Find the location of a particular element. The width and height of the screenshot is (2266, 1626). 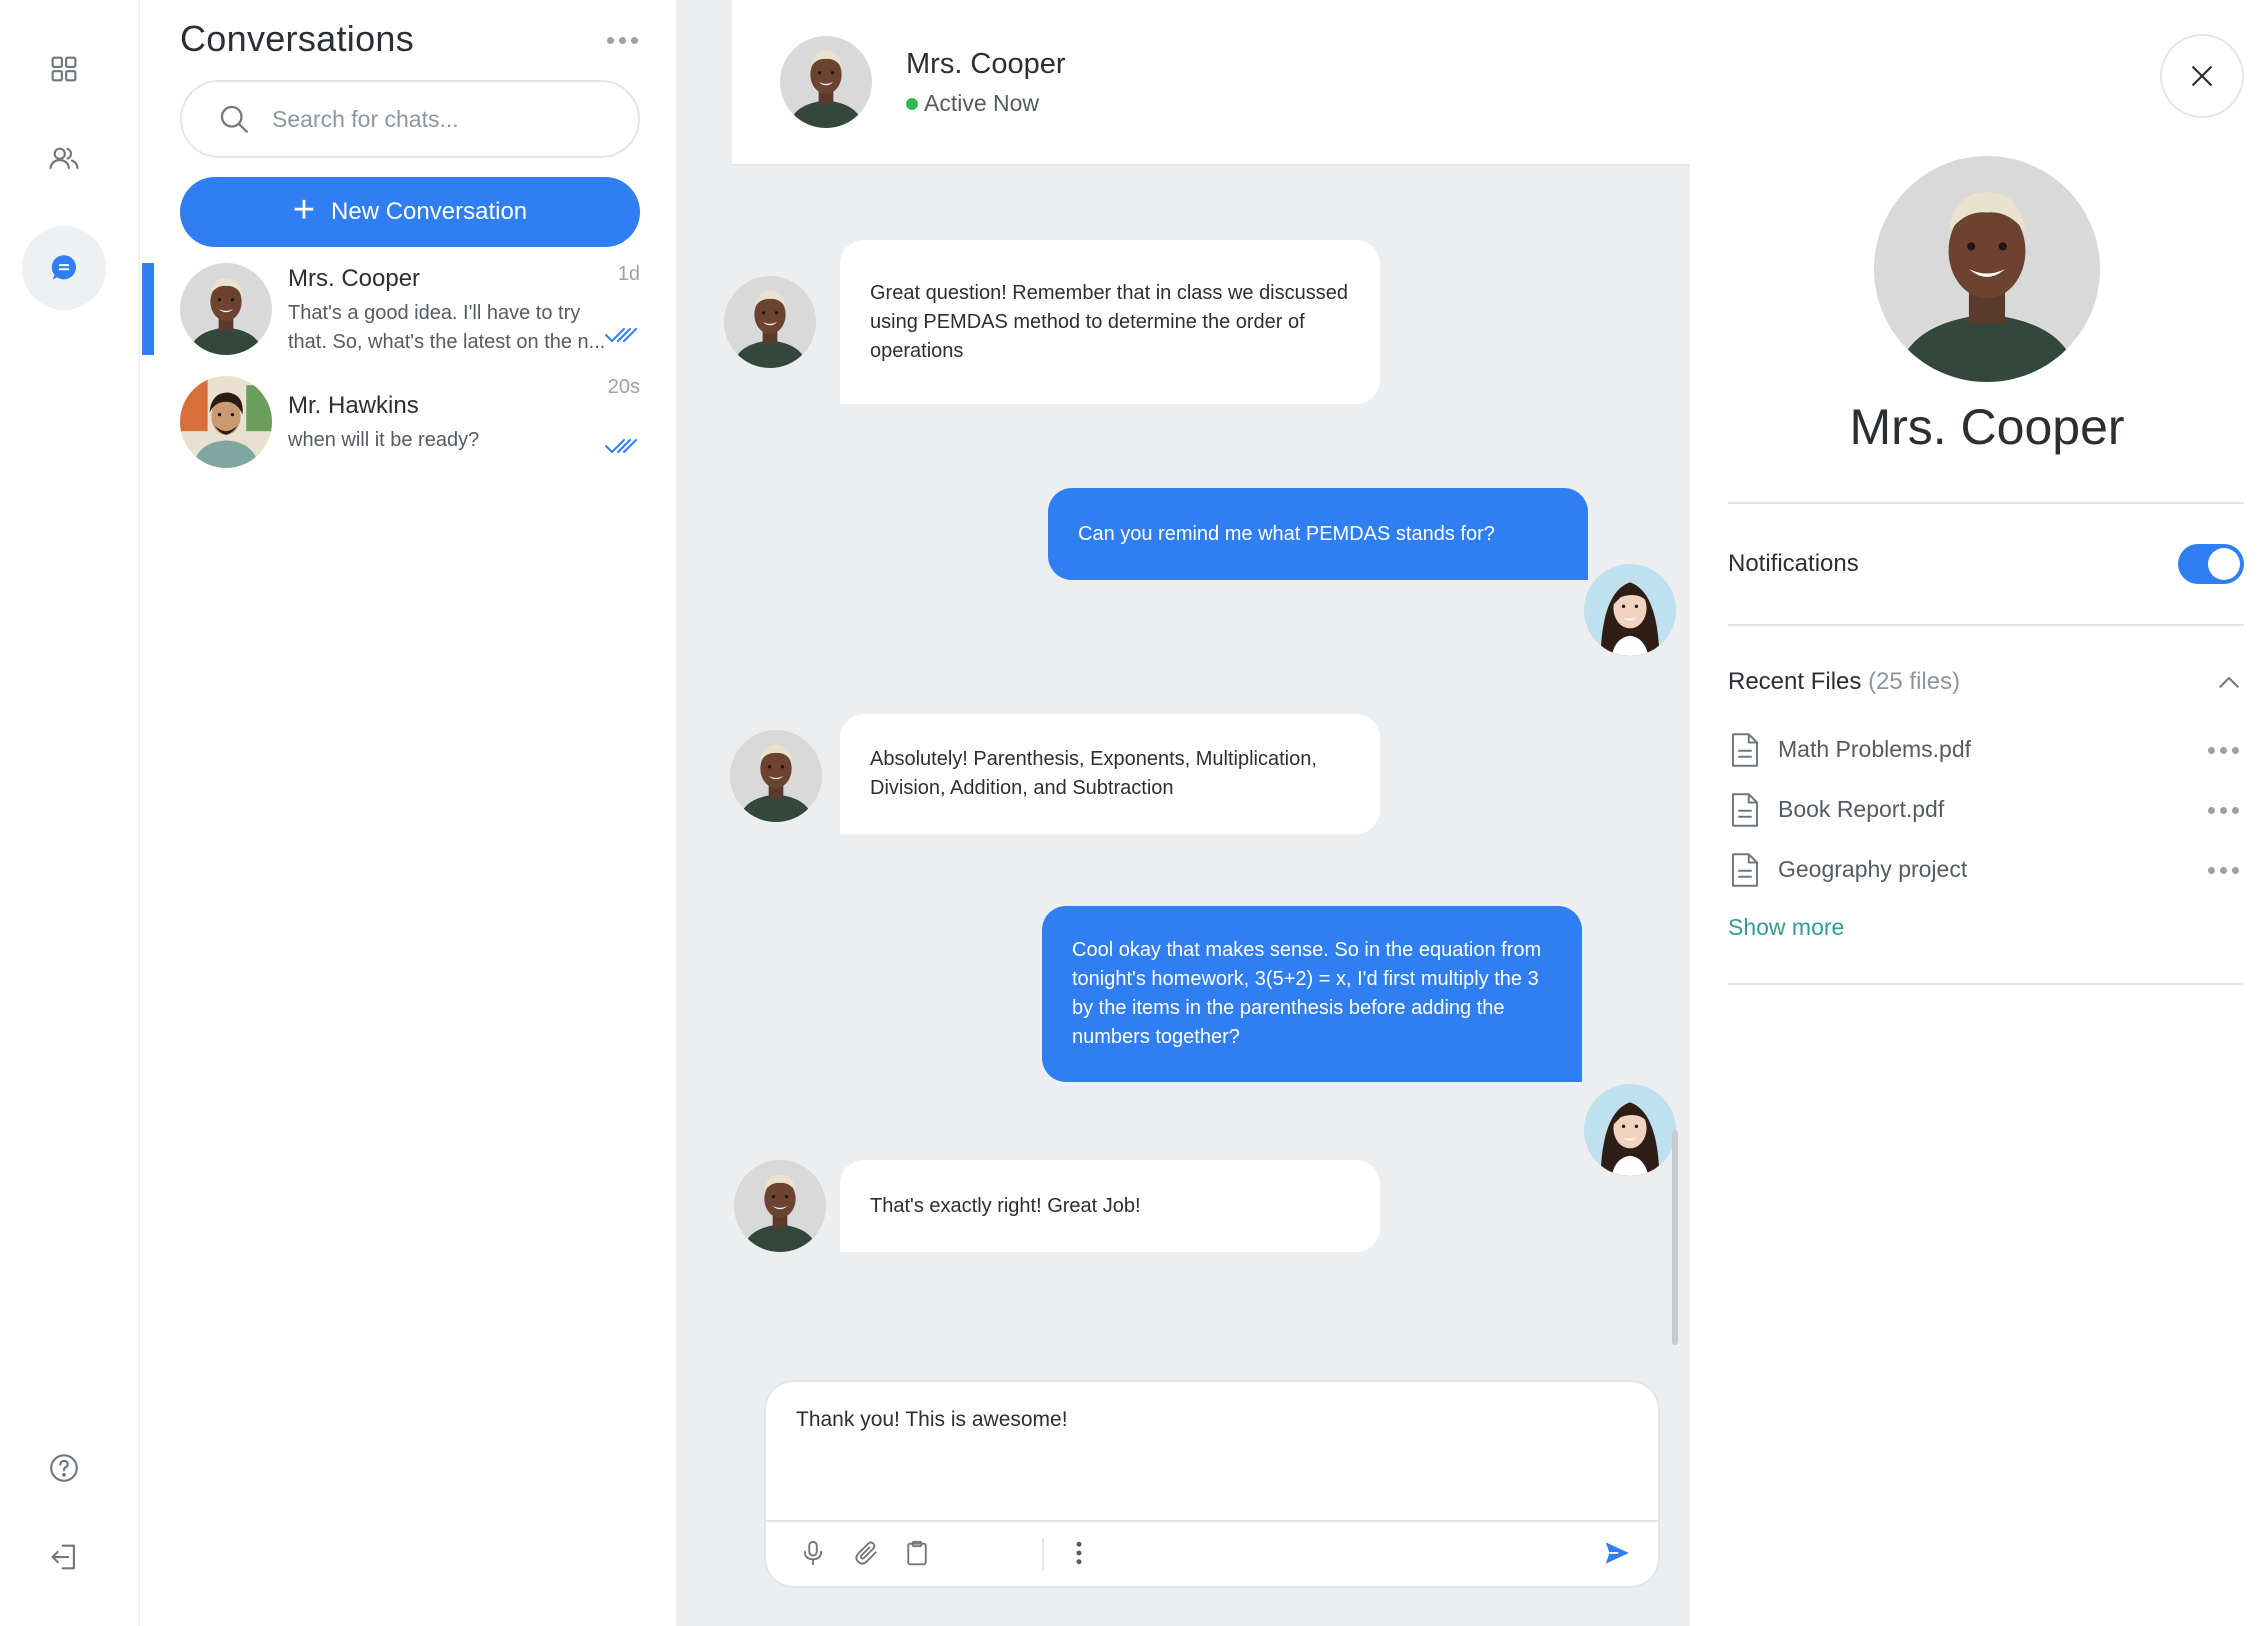

show-more-link: Show more is located at coordinates (1786, 927).